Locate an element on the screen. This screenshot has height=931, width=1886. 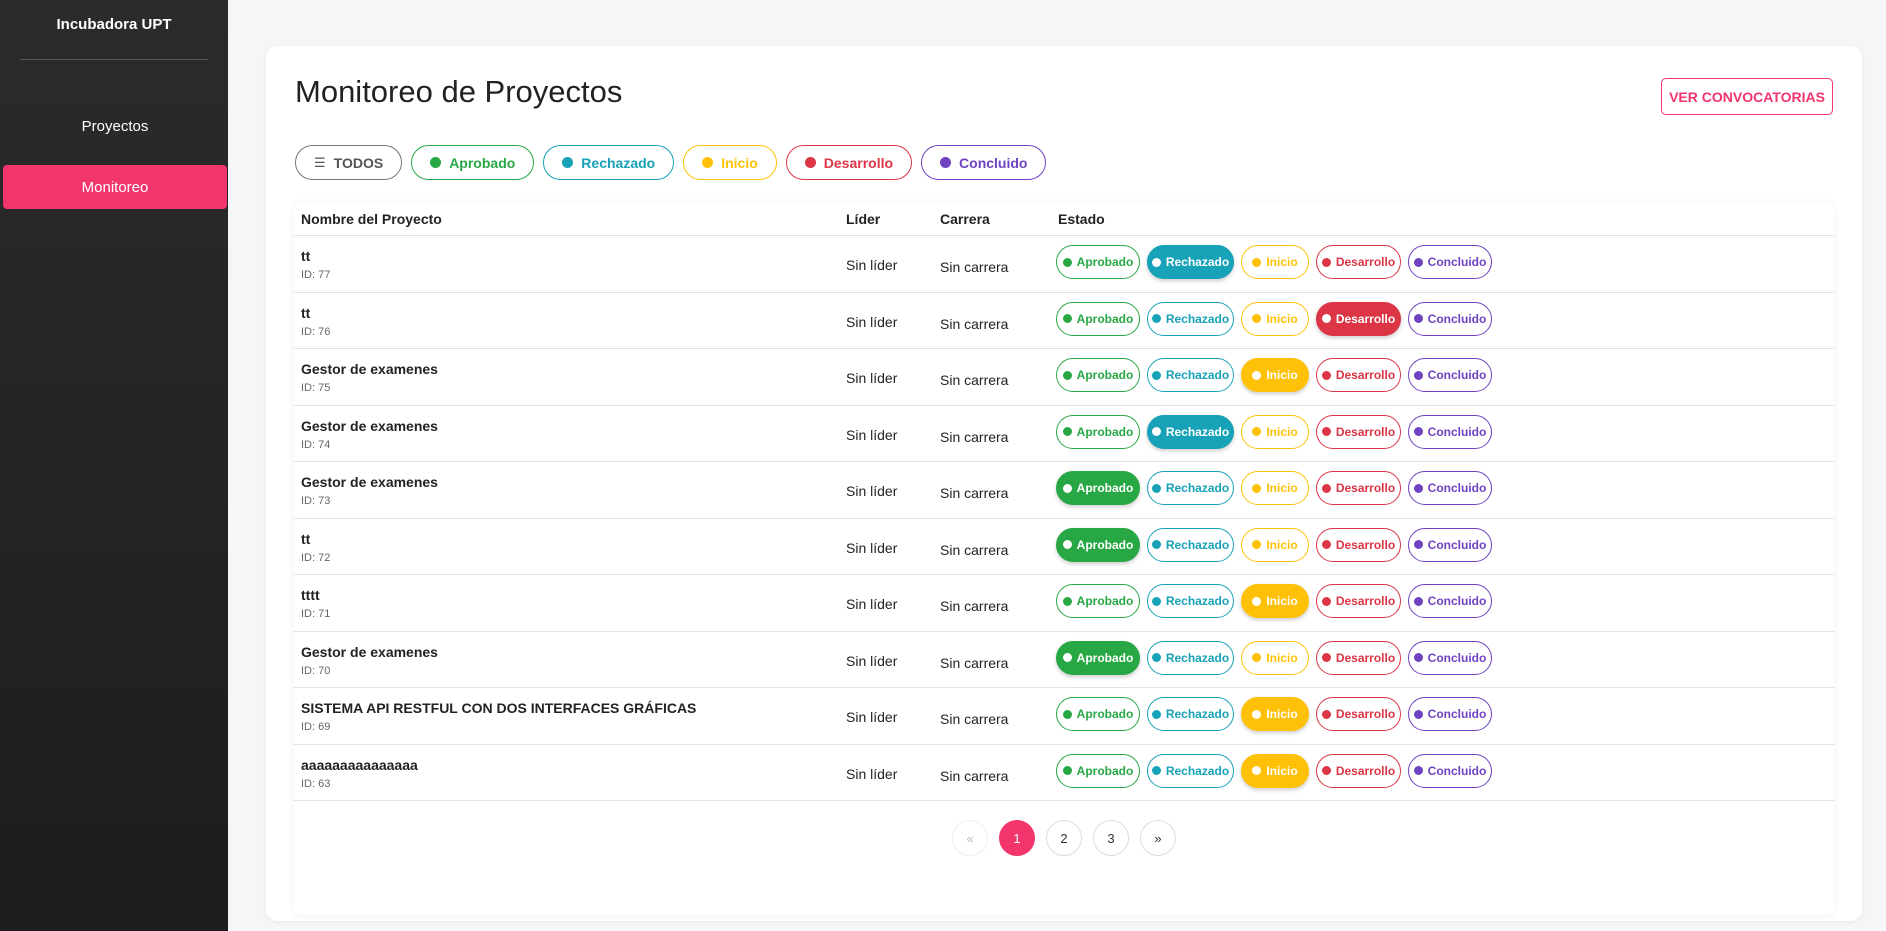
filter-label: Rechazado is located at coordinates (618, 162).